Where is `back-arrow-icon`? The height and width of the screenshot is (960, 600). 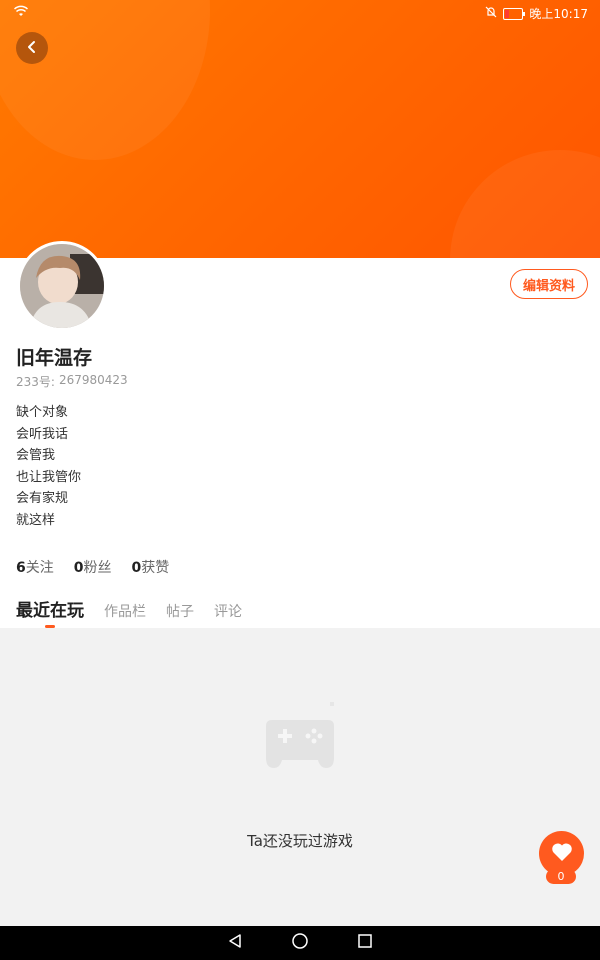
back-arrow-icon is located at coordinates (32, 48).